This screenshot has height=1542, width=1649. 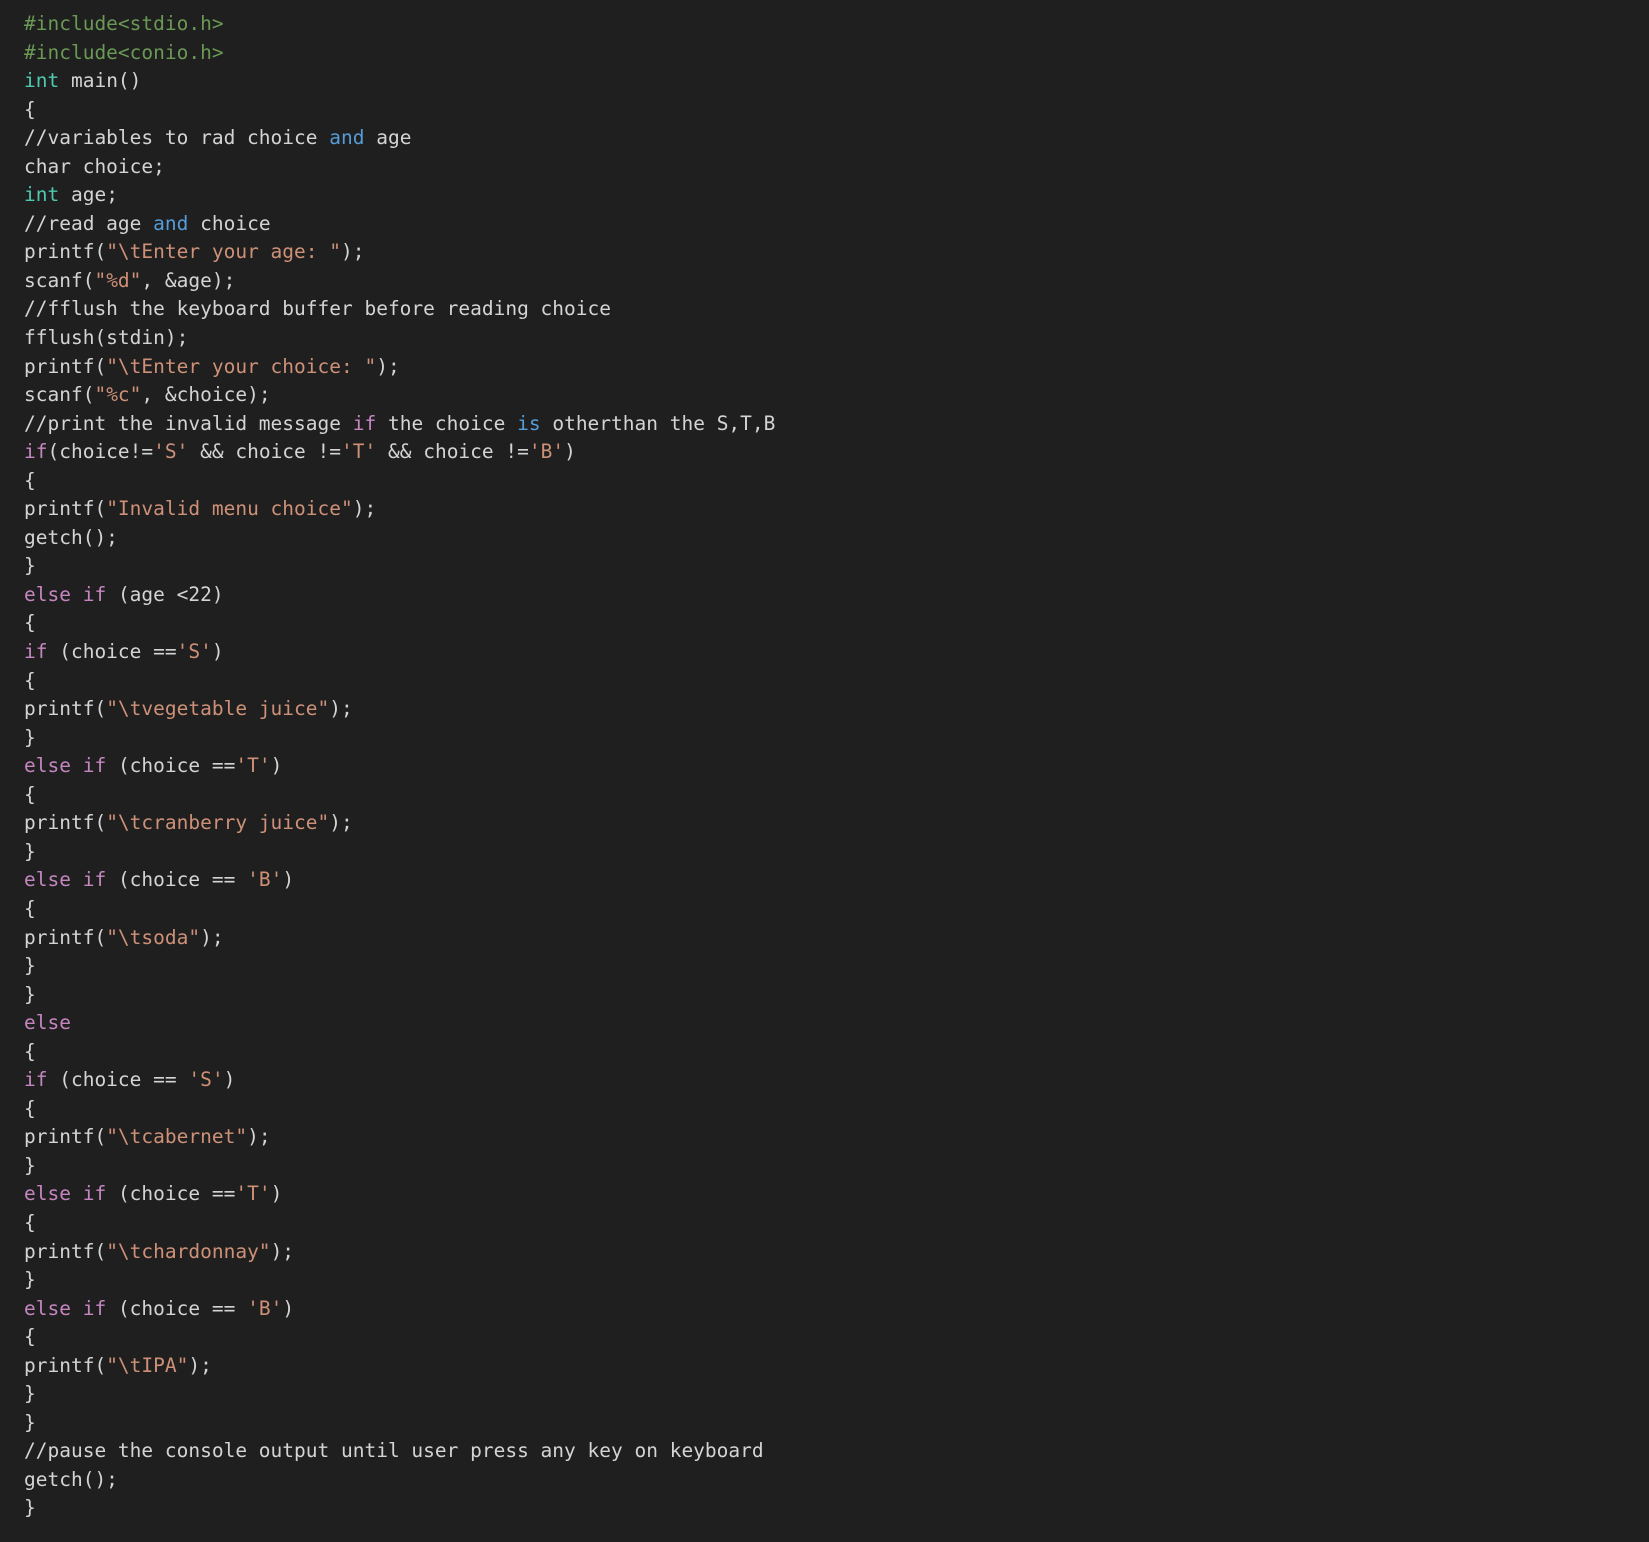 I want to click on code-token-string: "%c", so click(x=118, y=395).